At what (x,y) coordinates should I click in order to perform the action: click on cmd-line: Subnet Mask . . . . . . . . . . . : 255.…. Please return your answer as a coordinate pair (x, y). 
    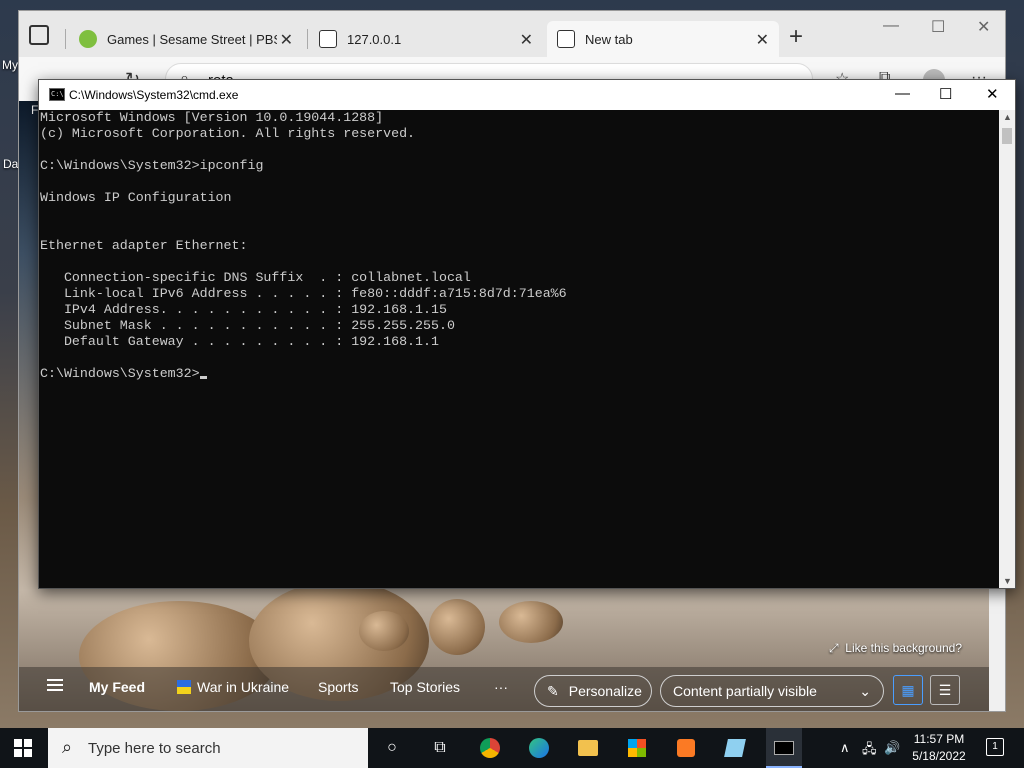
    Looking at the image, I should click on (247, 325).